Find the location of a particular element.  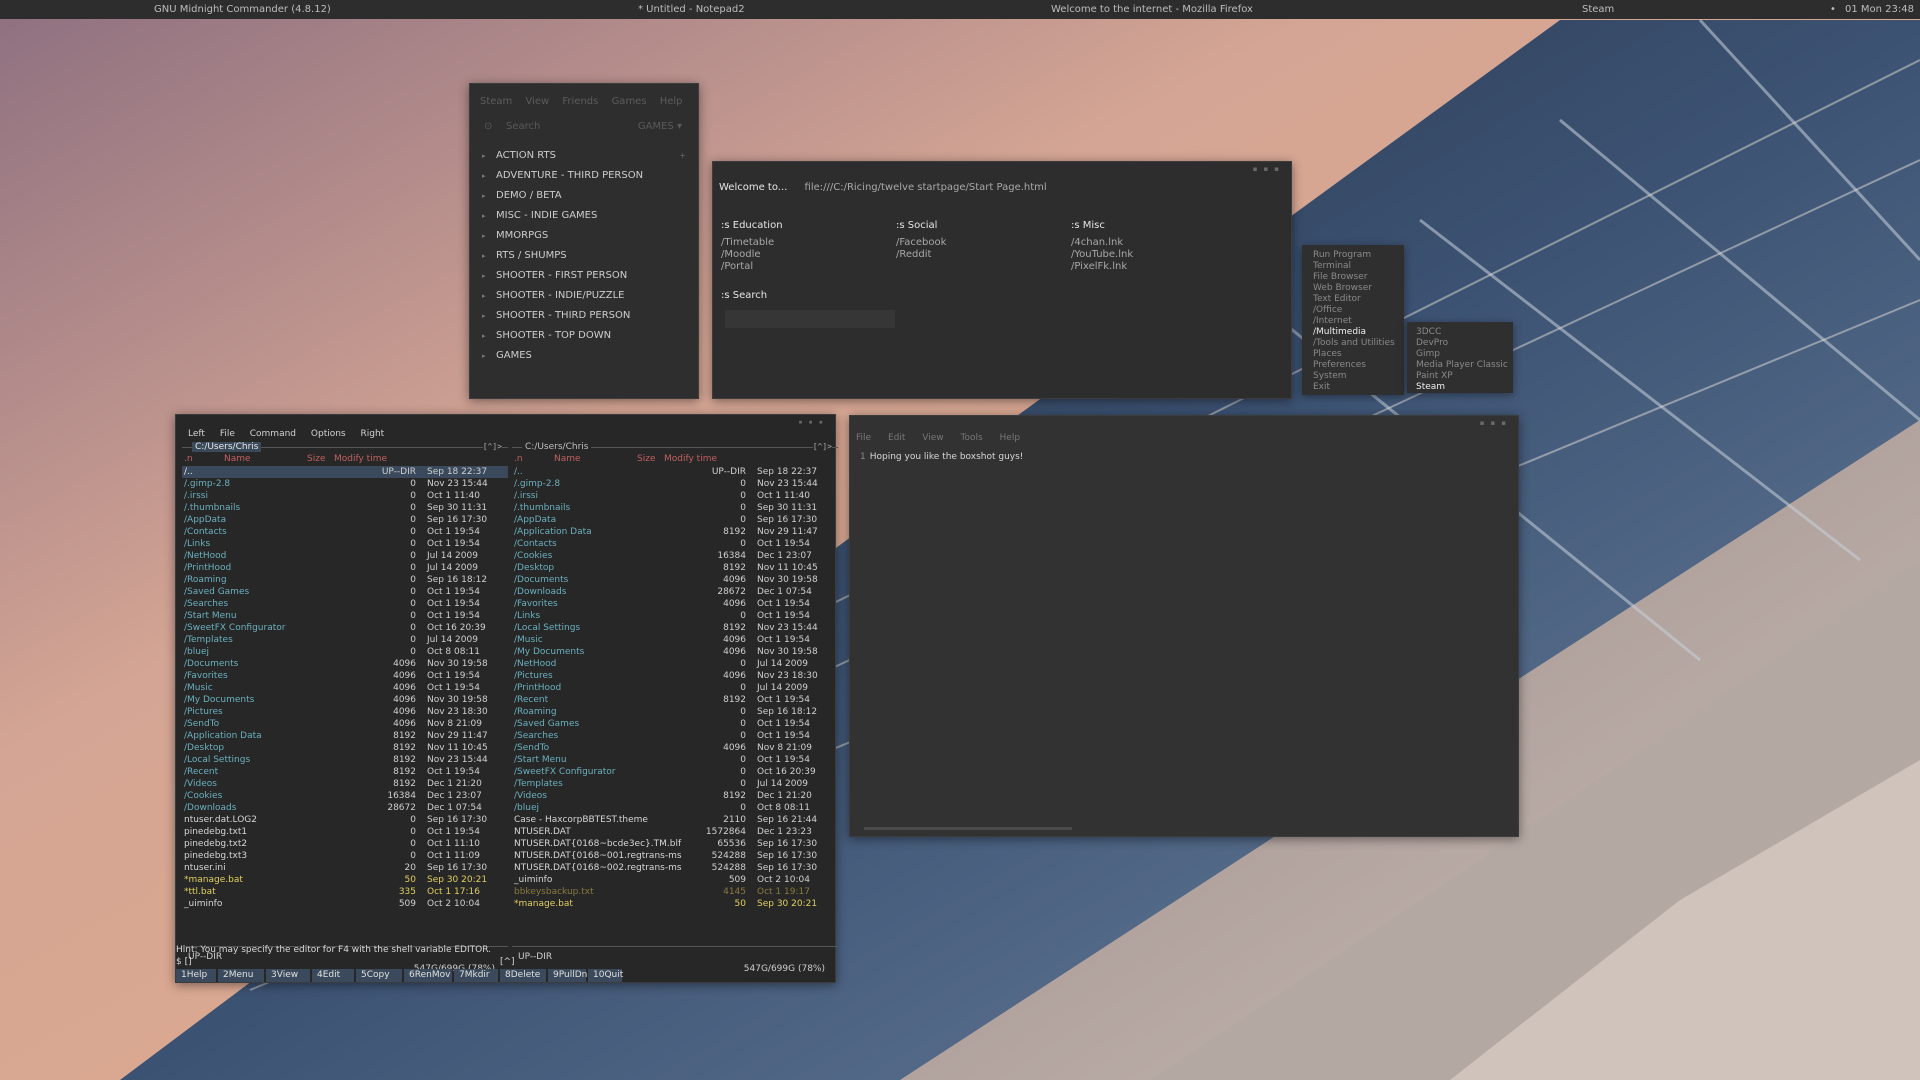

table-row: /Contacts 0 Oct 1 19:54 is located at coordinates (345, 532).